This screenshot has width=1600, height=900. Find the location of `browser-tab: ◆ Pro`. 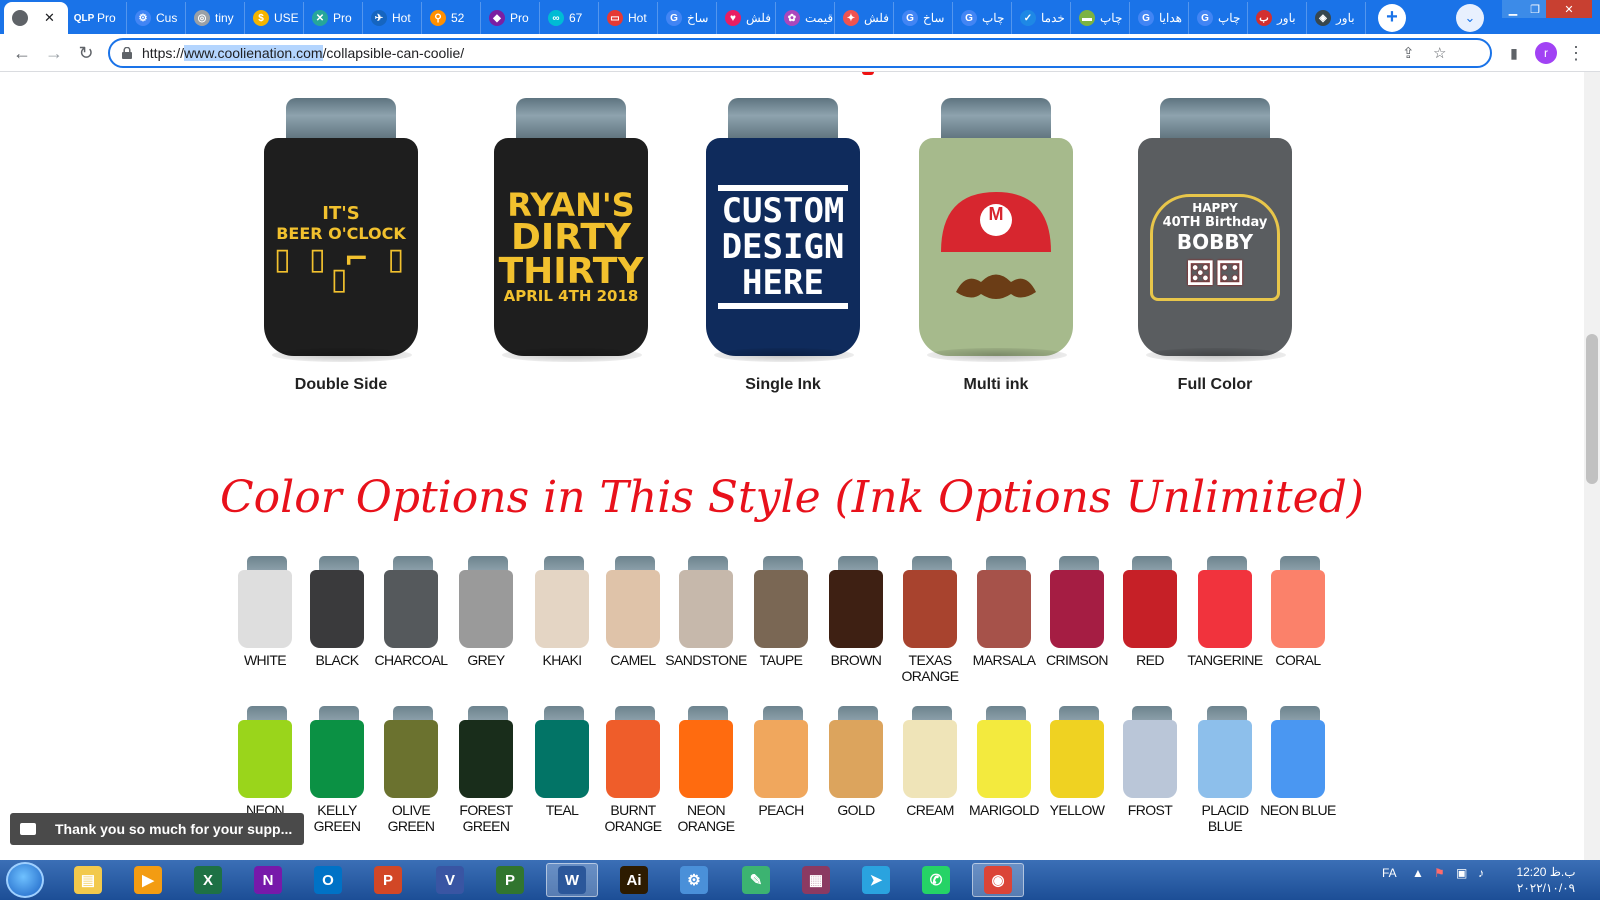

browser-tab: ◆ Pro is located at coordinates (510, 18).